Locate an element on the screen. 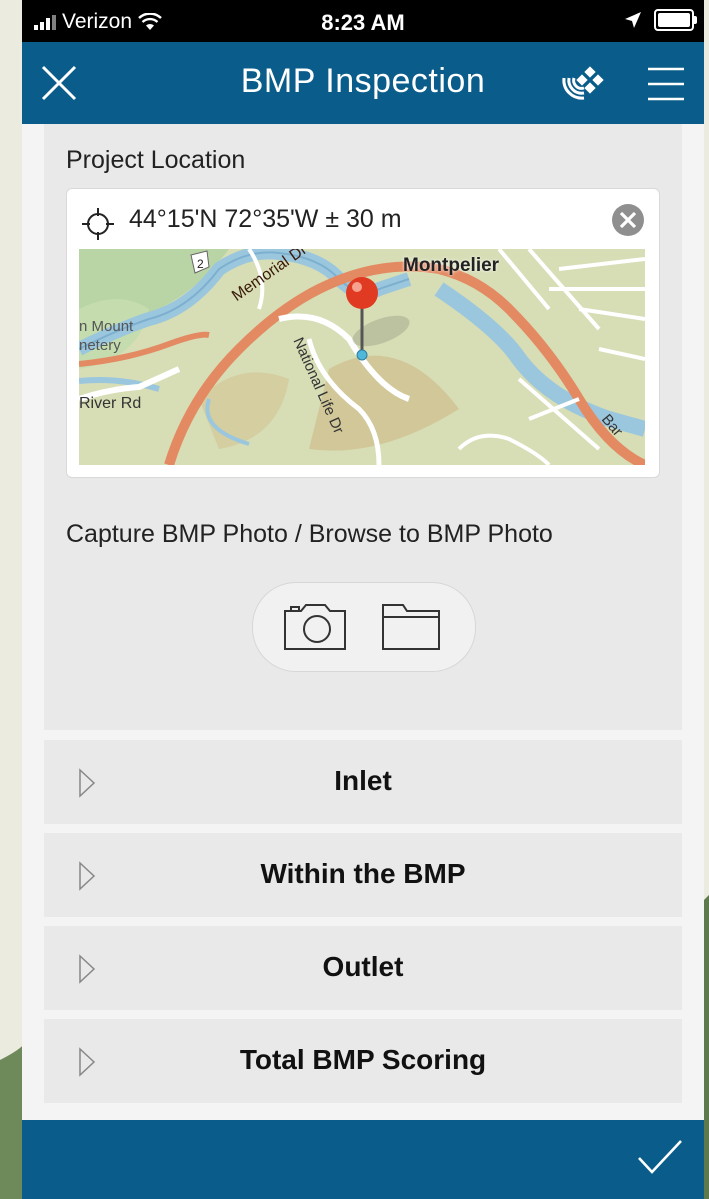 The image size is (709, 1199). group-label: Outlet is located at coordinates (363, 966).